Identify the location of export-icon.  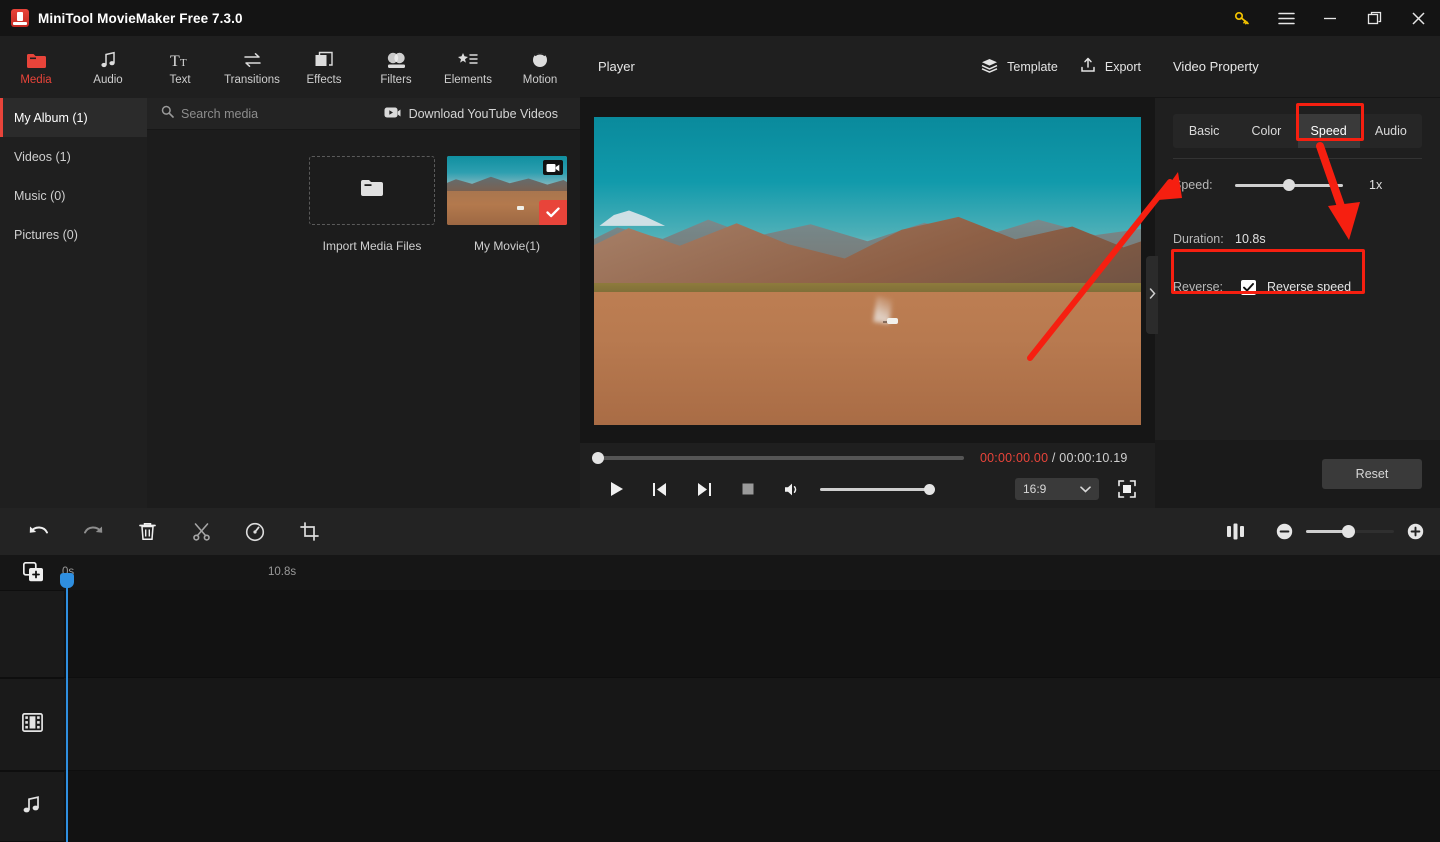
(1088, 66).